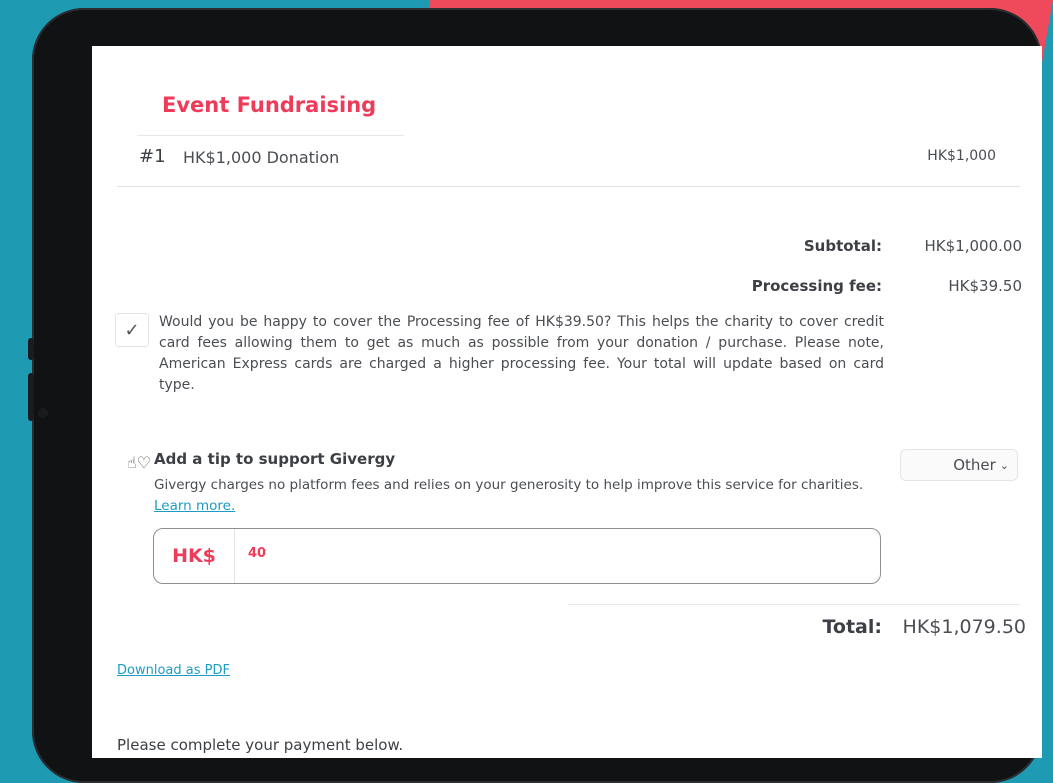  I want to click on total-label: Total:, so click(852, 627).